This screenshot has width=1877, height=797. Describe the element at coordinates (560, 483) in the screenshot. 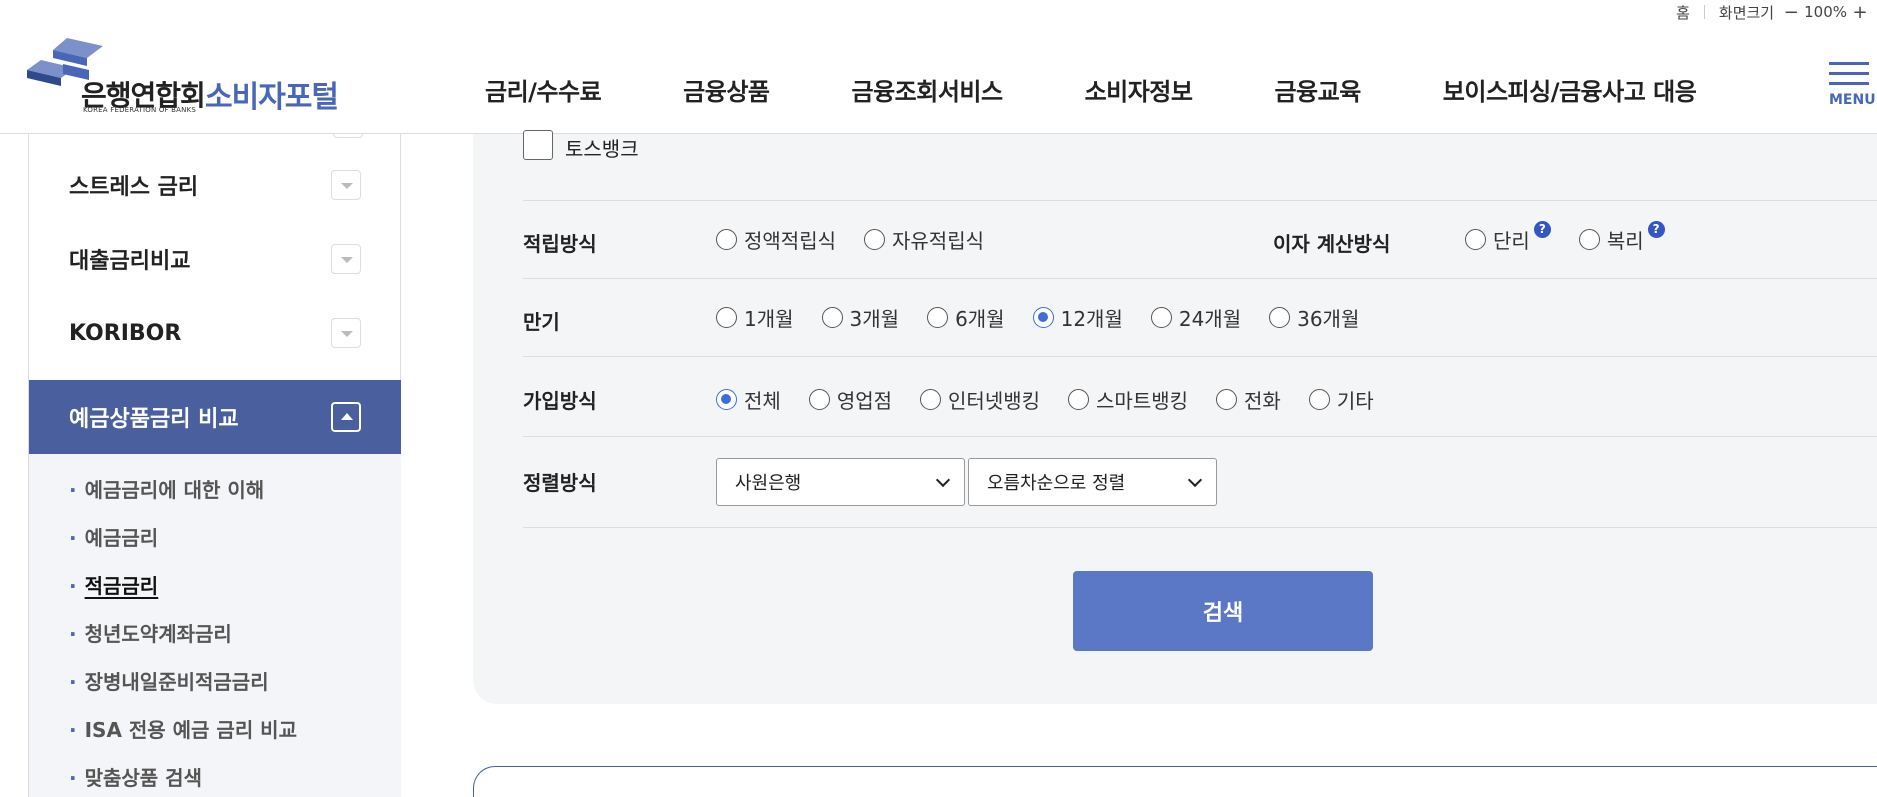

I see `sort-label: 정렬방식` at that location.